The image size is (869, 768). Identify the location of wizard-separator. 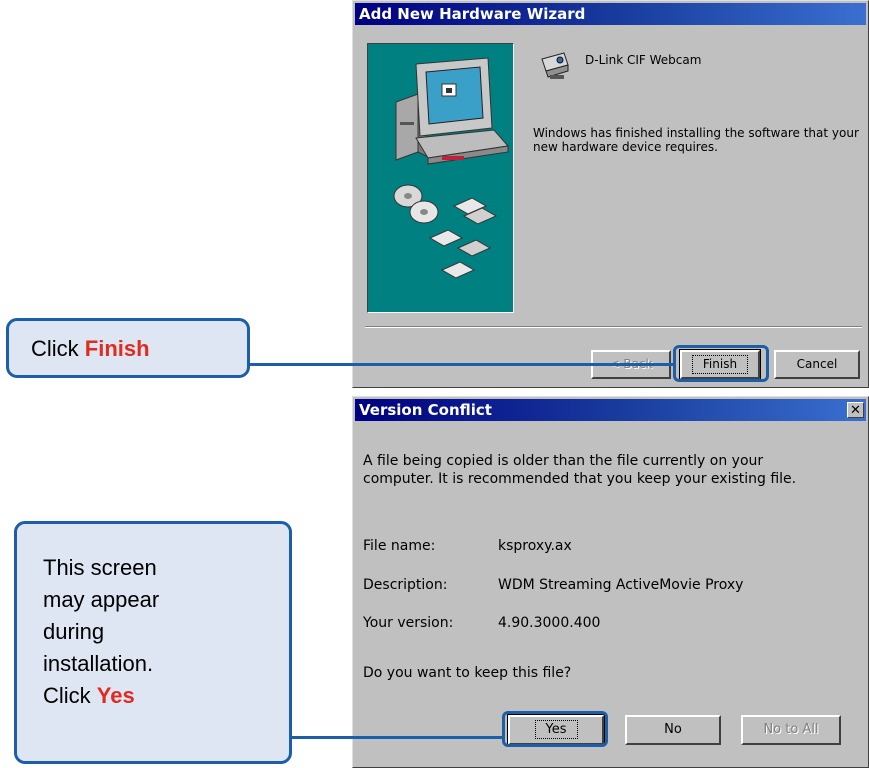
(613, 327).